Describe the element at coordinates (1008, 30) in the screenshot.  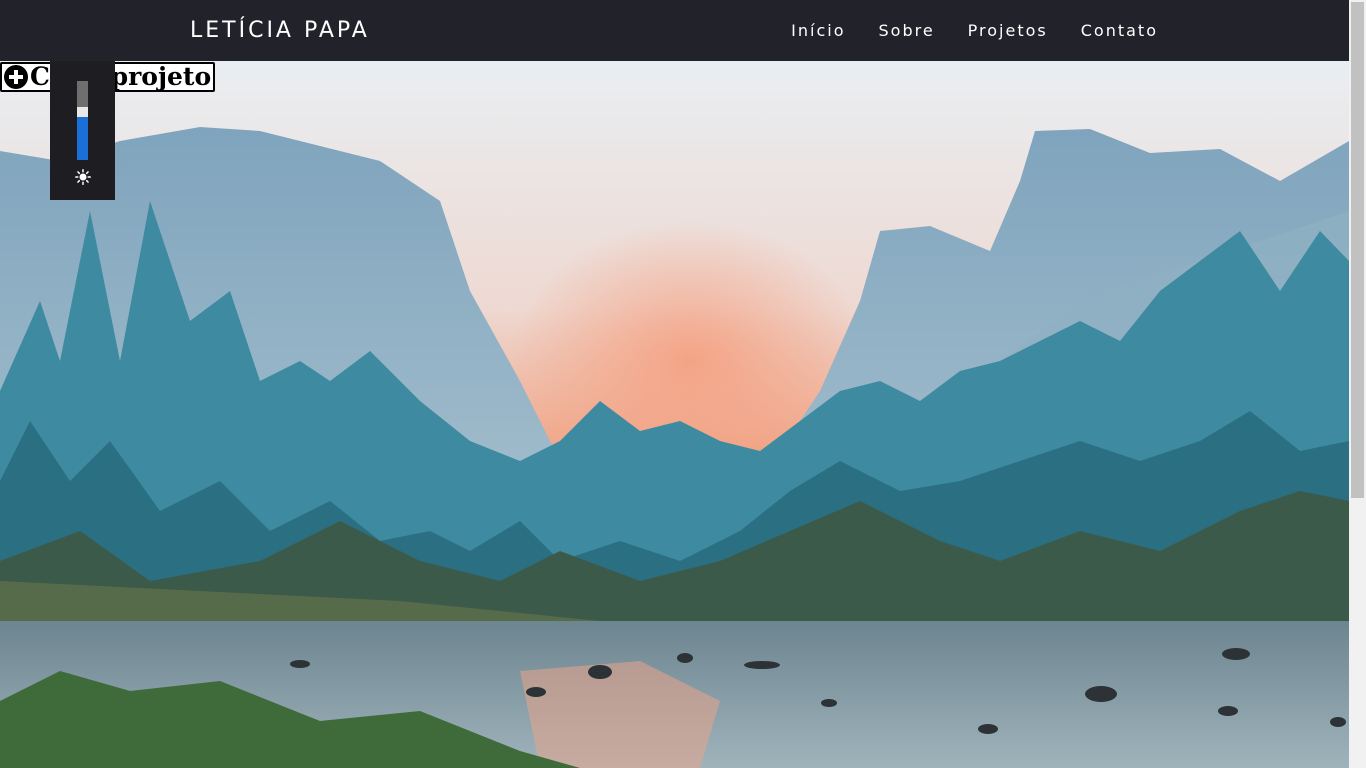
I see `nav-link-projetos: Projetos` at that location.